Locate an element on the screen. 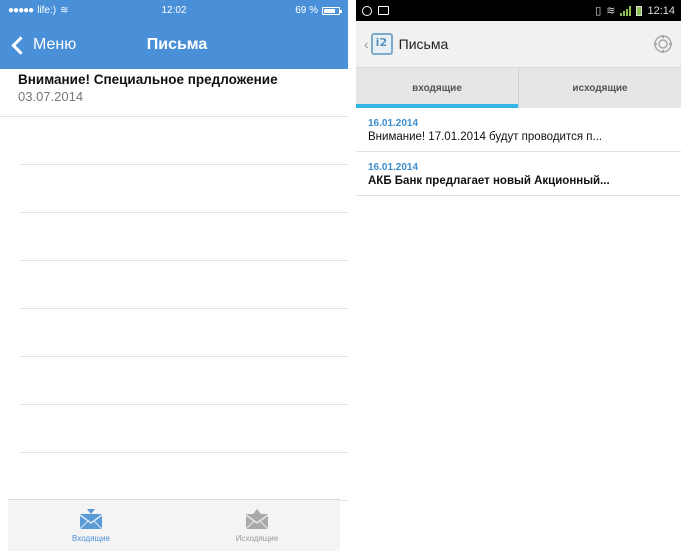 The width and height of the screenshot is (681, 551). status-time: 12:14 is located at coordinates (661, 10).